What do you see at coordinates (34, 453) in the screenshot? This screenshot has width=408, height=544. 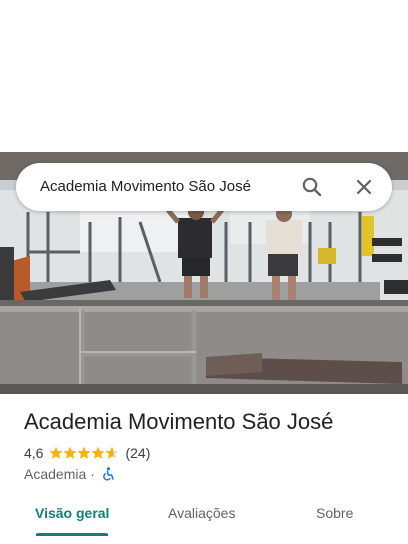 I see `rating-value: 4,6` at bounding box center [34, 453].